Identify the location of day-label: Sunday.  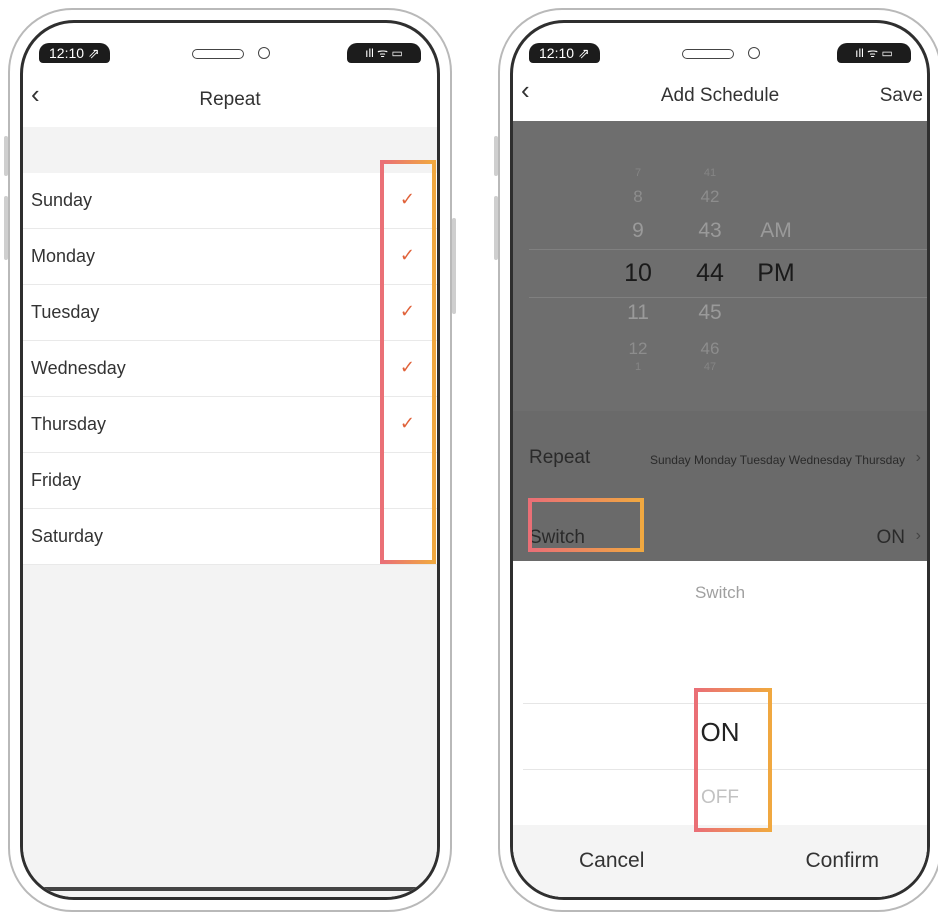
(62, 200).